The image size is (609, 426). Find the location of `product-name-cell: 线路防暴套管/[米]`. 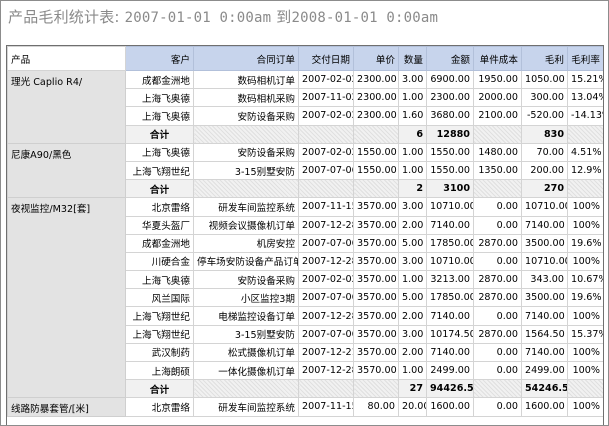

product-name-cell: 线路防暴套管/[米] is located at coordinates (66, 407).